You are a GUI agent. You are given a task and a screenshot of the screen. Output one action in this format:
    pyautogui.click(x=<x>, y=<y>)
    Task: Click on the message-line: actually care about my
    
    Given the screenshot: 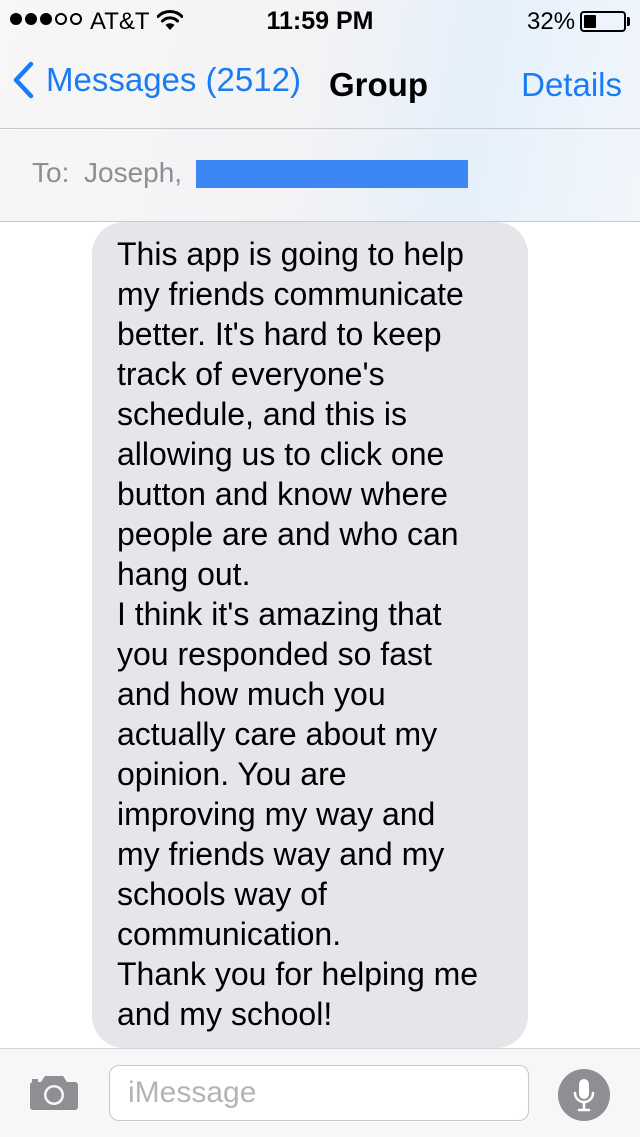 What is the action you would take?
    pyautogui.click(x=277, y=734)
    